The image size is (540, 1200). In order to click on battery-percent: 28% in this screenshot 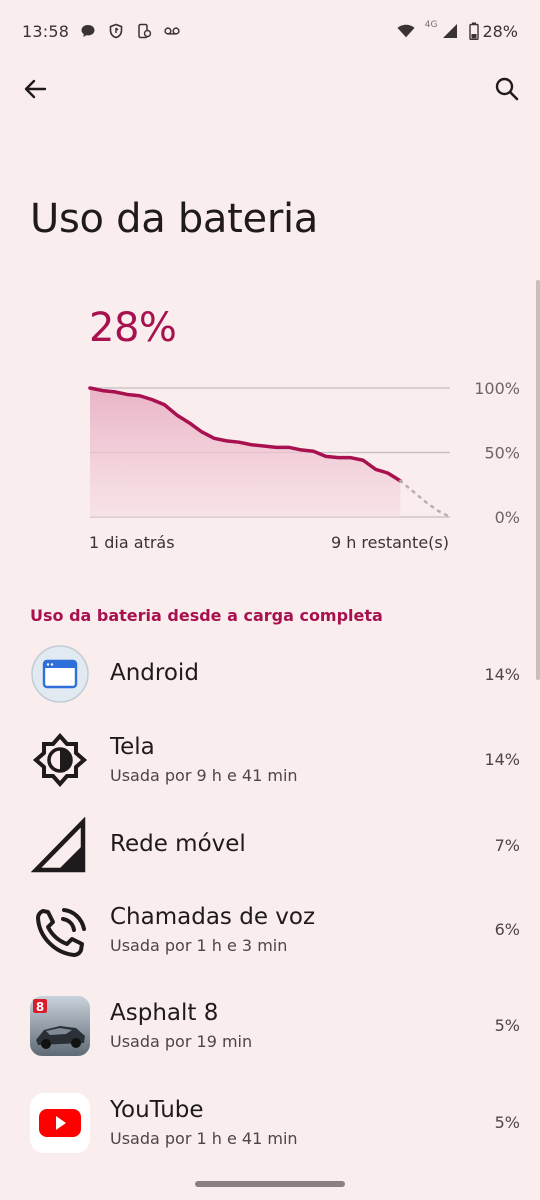, I will do `click(500, 31)`.